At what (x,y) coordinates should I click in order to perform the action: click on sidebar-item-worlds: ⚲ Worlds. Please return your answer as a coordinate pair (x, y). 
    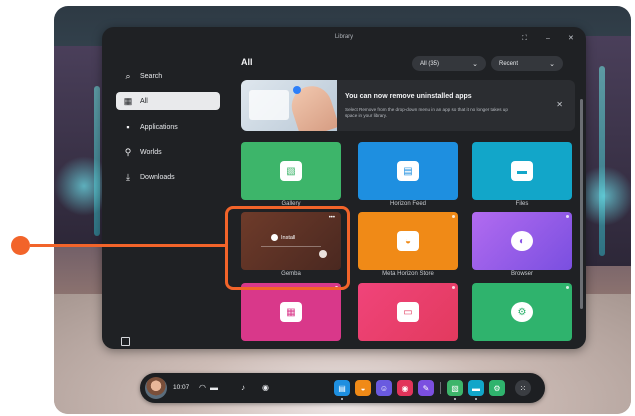
    Looking at the image, I should click on (168, 152).